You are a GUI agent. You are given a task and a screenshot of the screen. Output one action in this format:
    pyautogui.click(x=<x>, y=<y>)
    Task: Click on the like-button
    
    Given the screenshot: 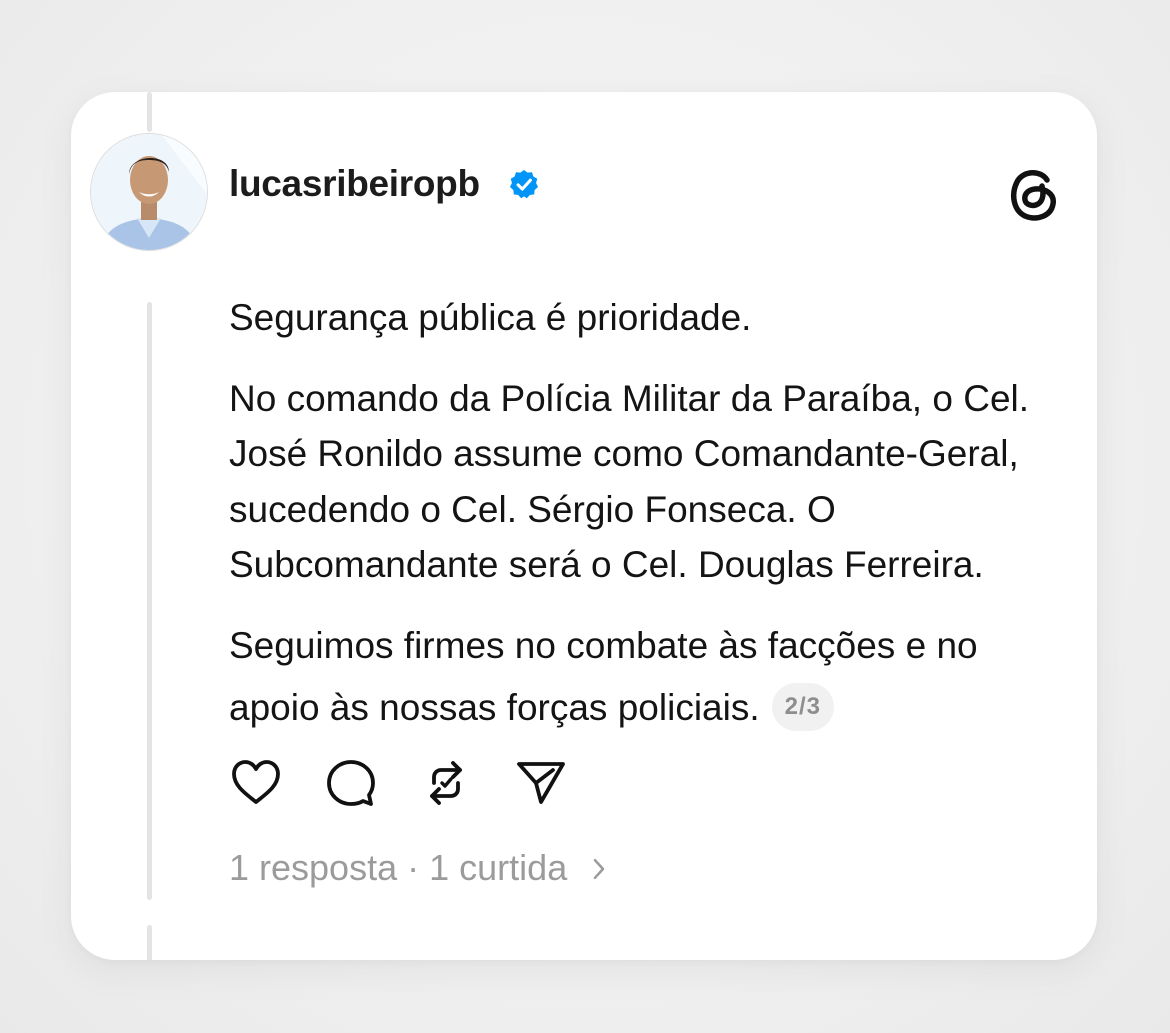 What is the action you would take?
    pyautogui.click(x=256, y=783)
    